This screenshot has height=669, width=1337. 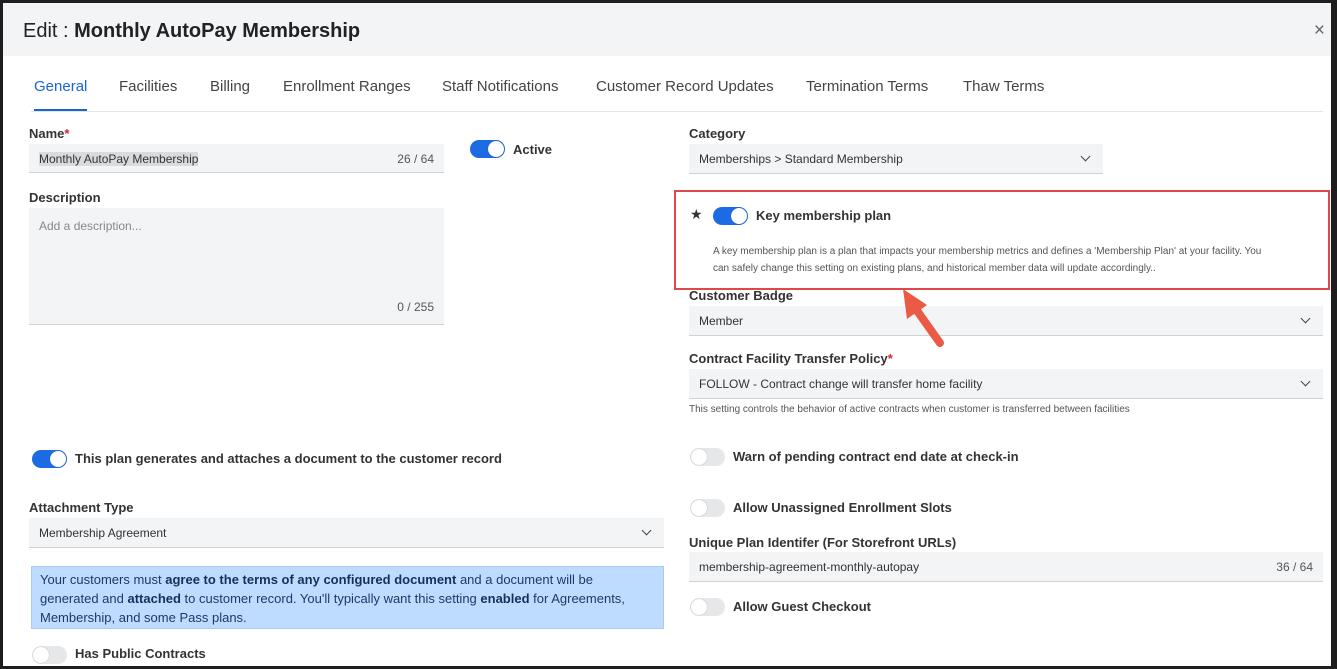 I want to click on unassigned-slots-label: Allow Unassigned Enrollment Slots, so click(x=842, y=507).